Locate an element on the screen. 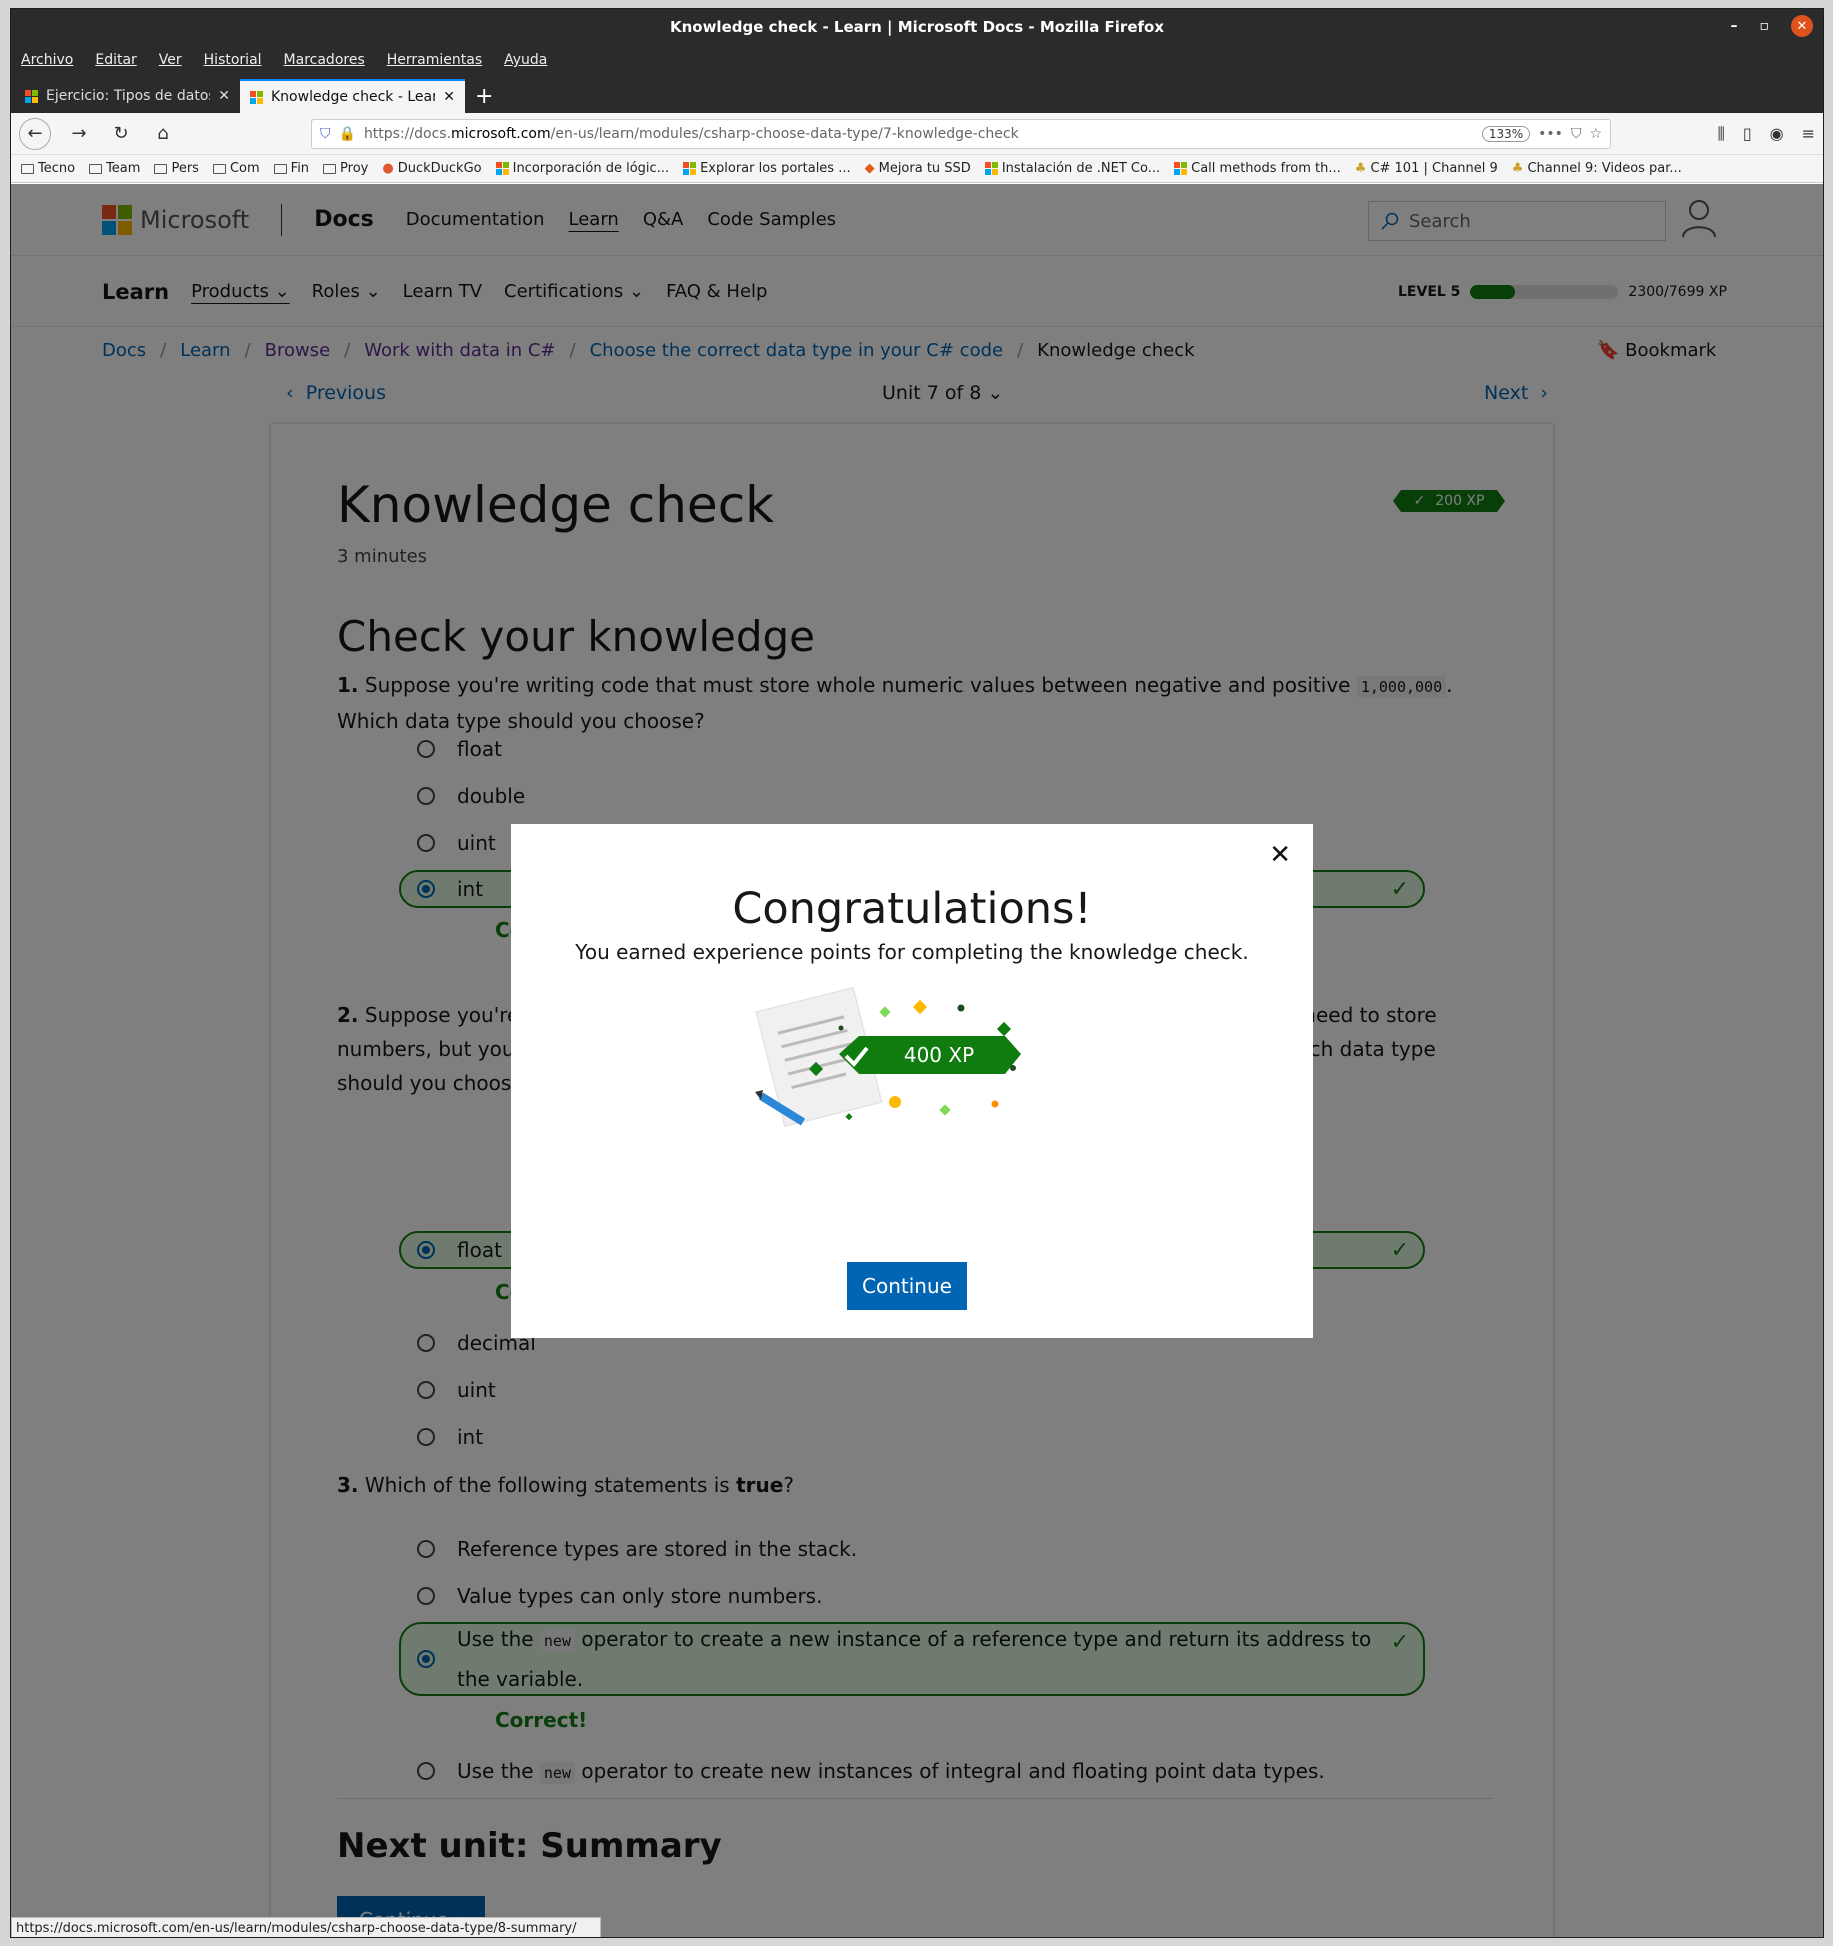 This screenshot has width=1833, height=1946. shield-icon: ⛉ is located at coordinates (325, 134).